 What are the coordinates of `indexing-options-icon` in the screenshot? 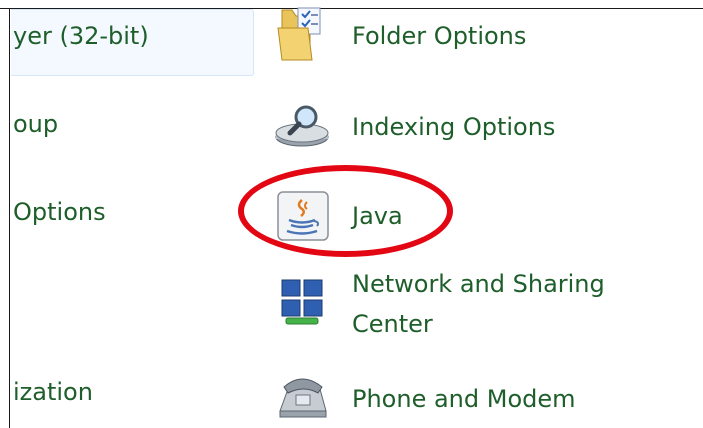 It's located at (302, 126).